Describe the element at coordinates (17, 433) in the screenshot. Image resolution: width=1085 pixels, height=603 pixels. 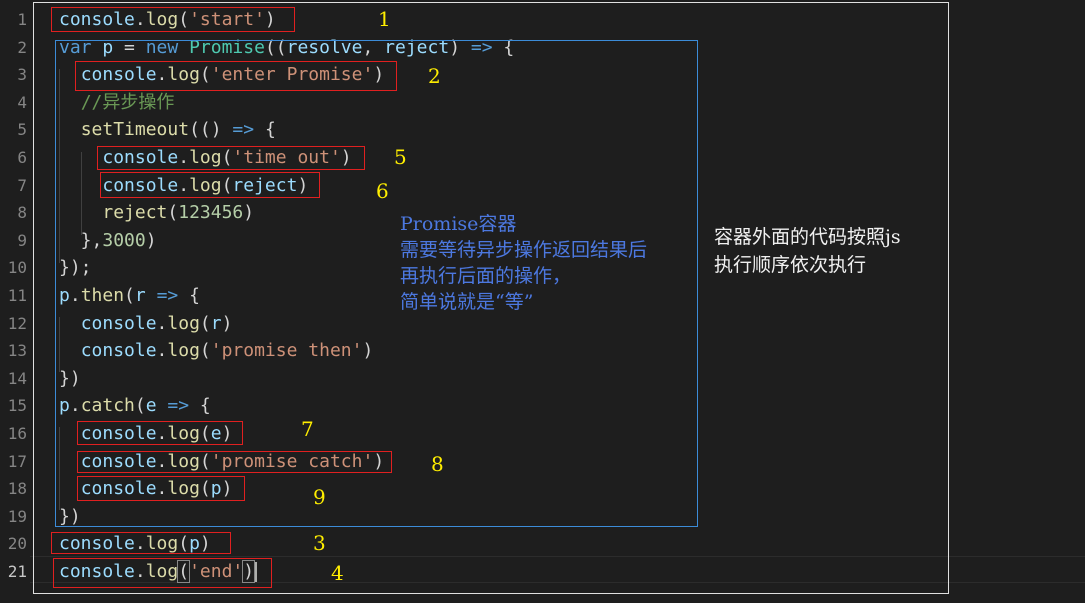
I see `line-number: 16` at that location.